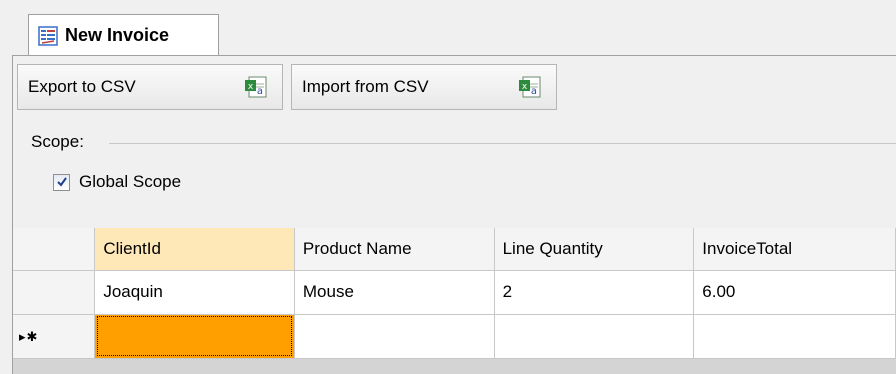 The width and height of the screenshot is (896, 374). What do you see at coordinates (29, 336) in the screenshot?
I see `new-row-marker-icon: ▸✱` at bounding box center [29, 336].